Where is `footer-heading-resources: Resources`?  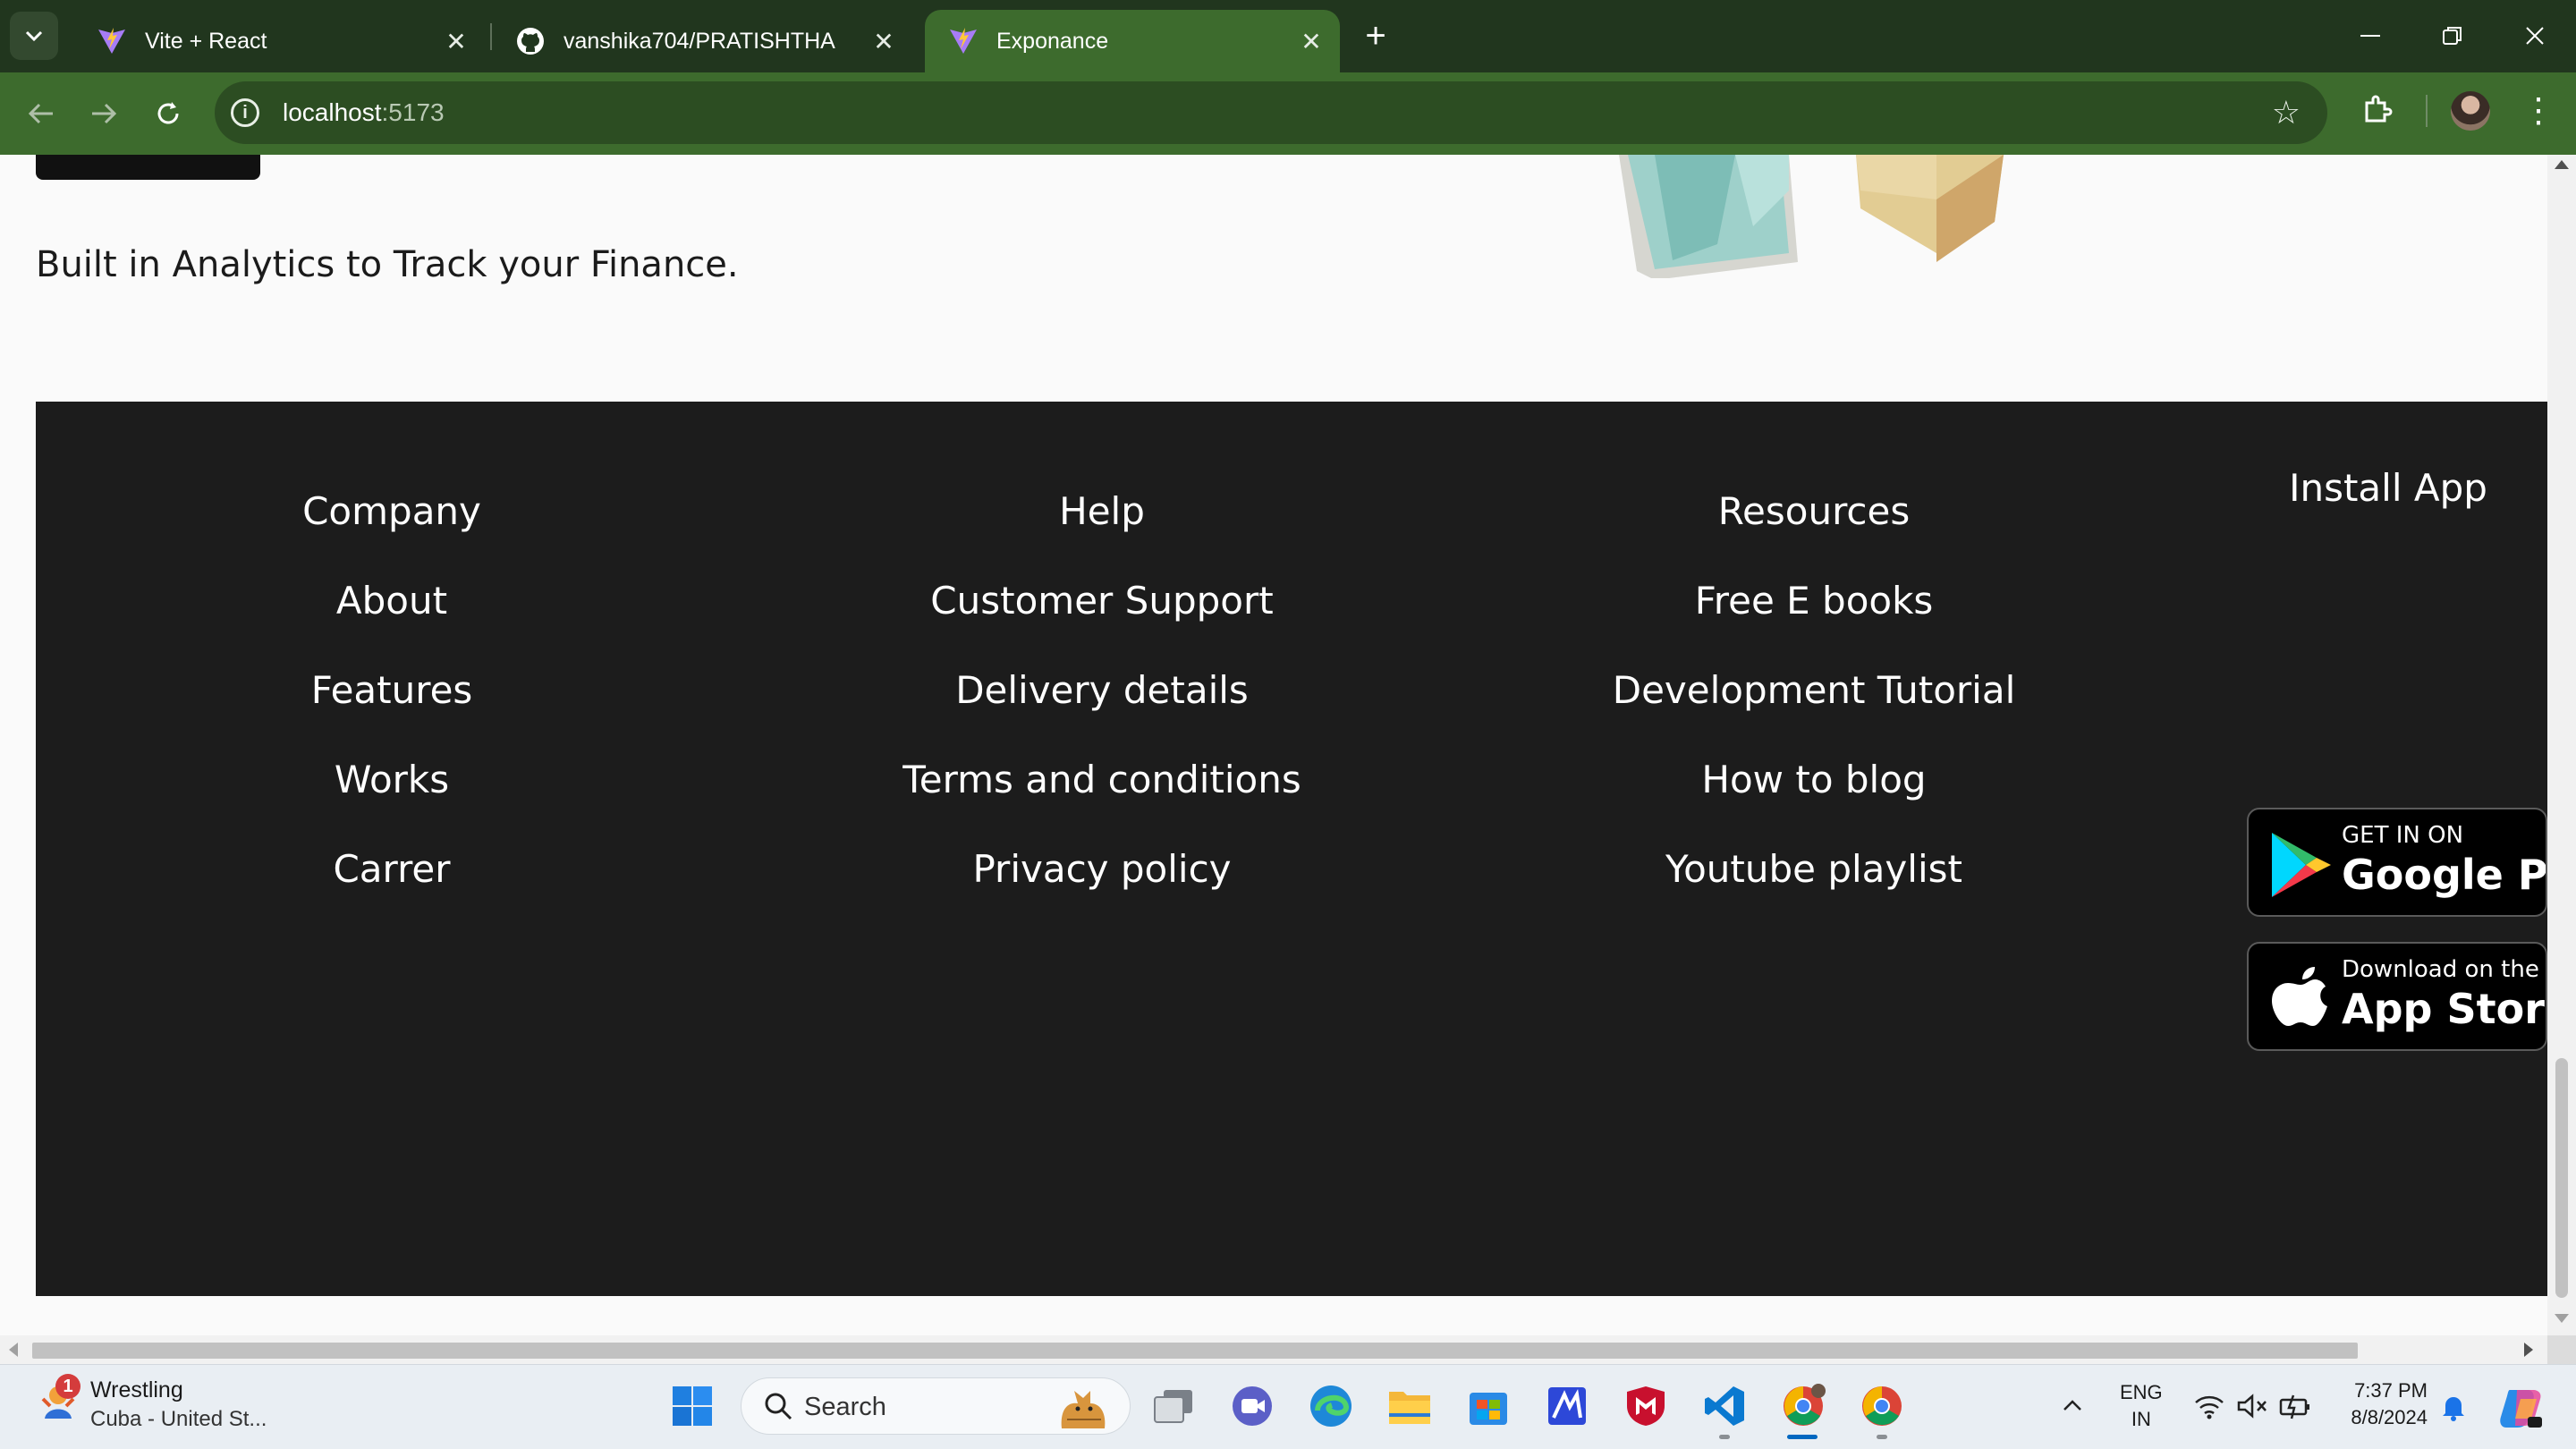 footer-heading-resources: Resources is located at coordinates (1814, 511).